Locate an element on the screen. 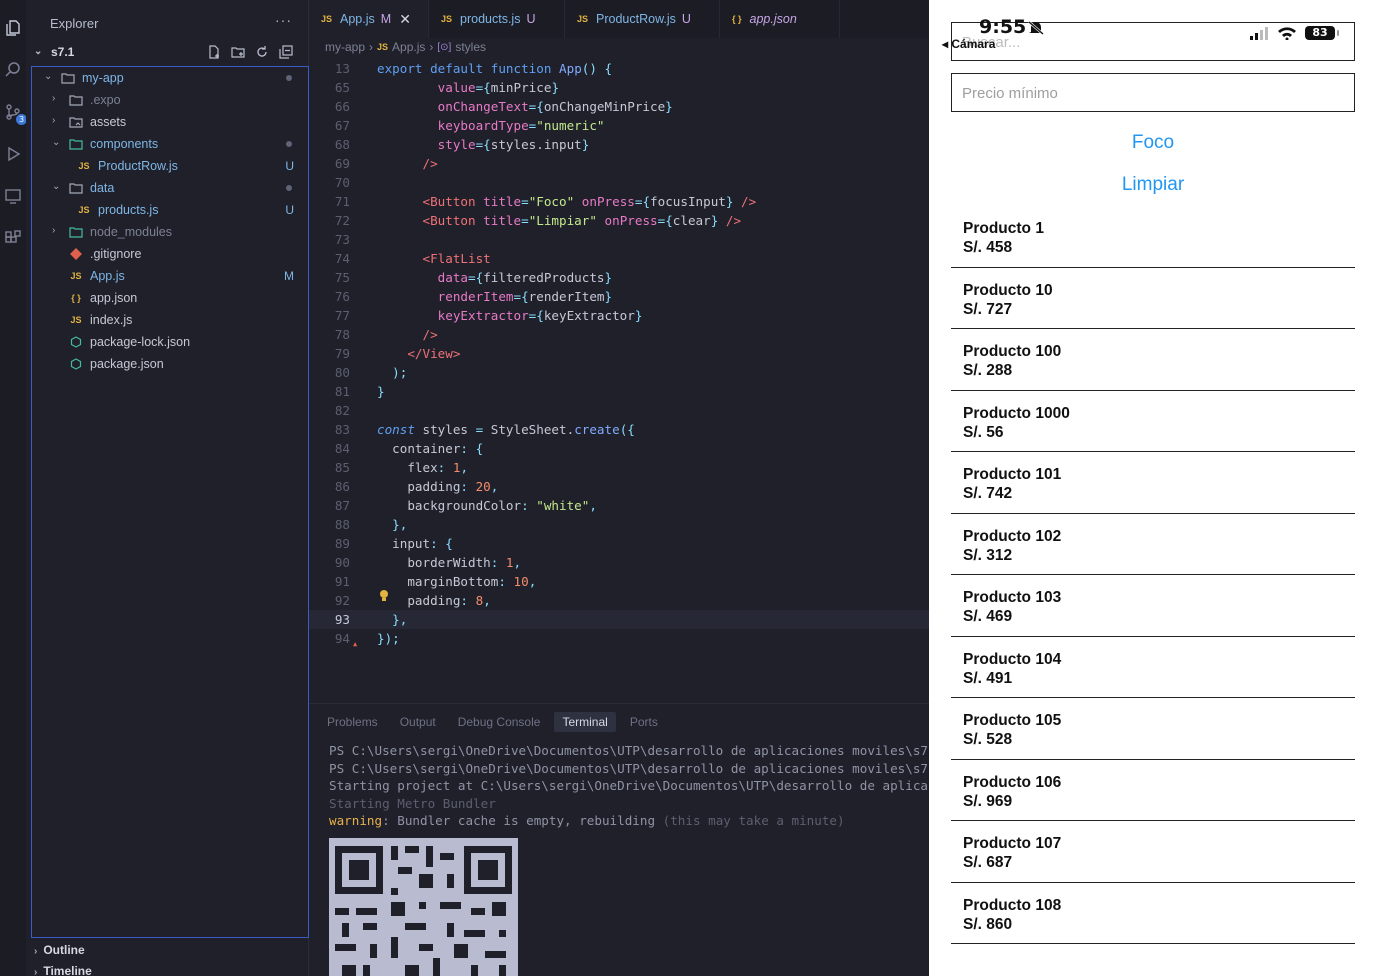 The height and width of the screenshot is (976, 1377). min-price-input: Precio mínimo is located at coordinates (1153, 92).